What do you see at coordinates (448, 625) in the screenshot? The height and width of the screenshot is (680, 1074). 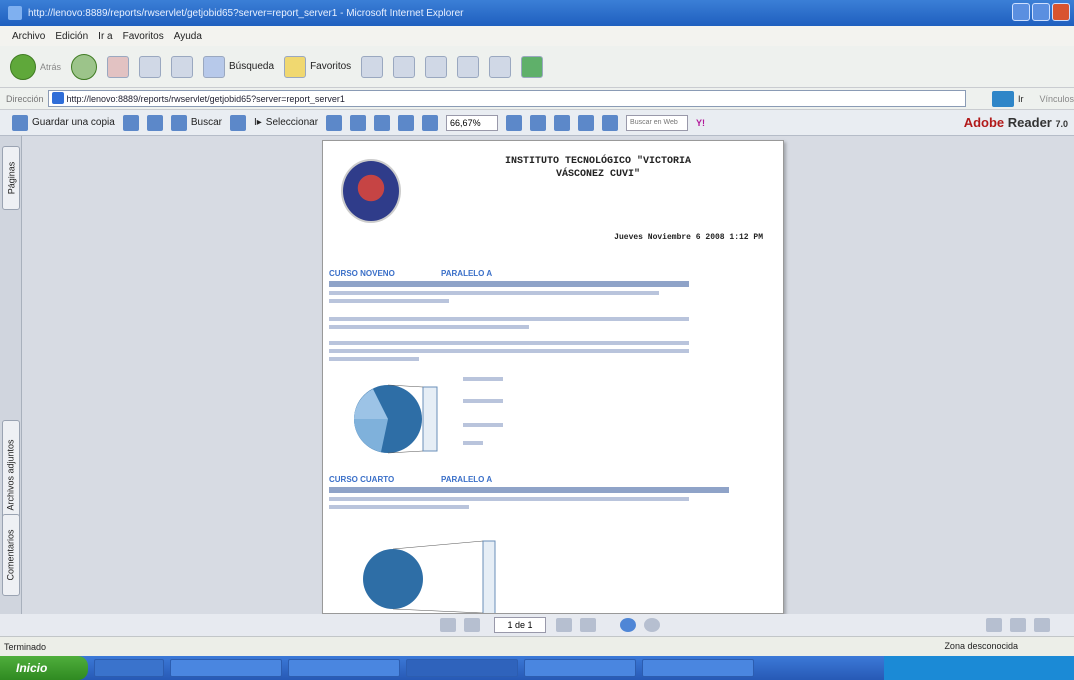 I see `first-page-button` at bounding box center [448, 625].